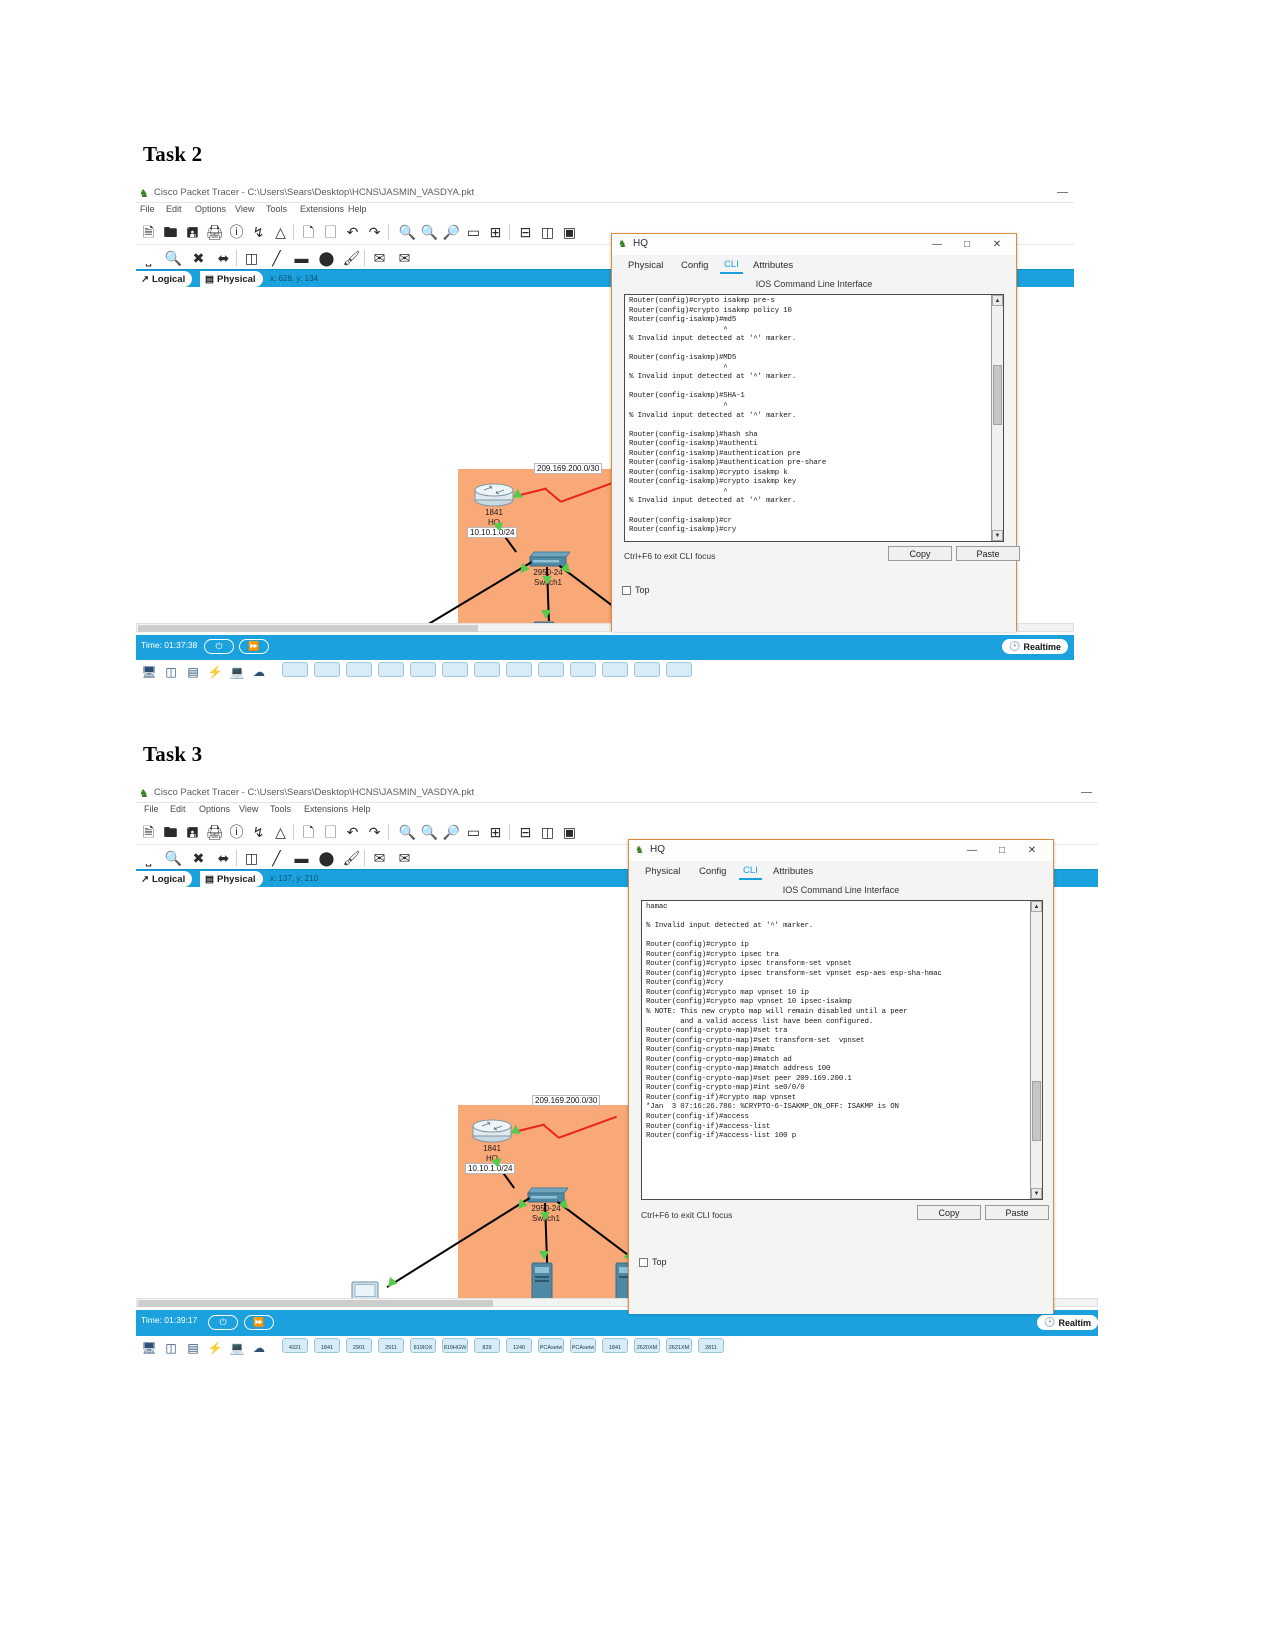 The height and width of the screenshot is (1650, 1275). Describe the element at coordinates (1067, 1322) in the screenshot. I see `realtime-mode-toggle: 🕑 Realtim` at that location.